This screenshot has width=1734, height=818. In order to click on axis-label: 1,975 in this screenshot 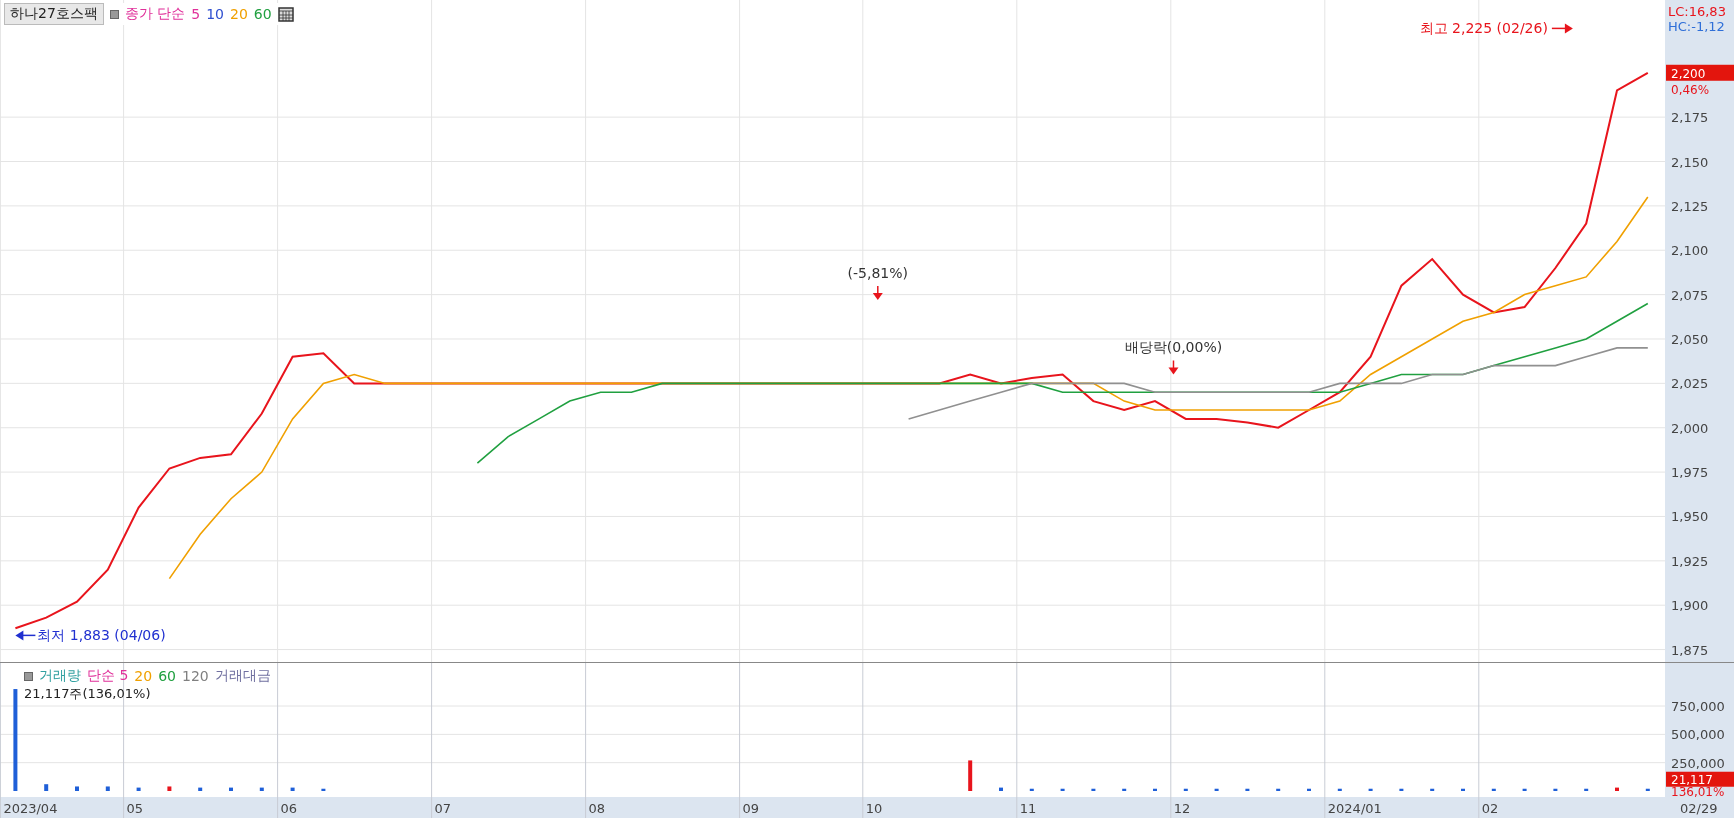, I will do `click(1690, 473)`.